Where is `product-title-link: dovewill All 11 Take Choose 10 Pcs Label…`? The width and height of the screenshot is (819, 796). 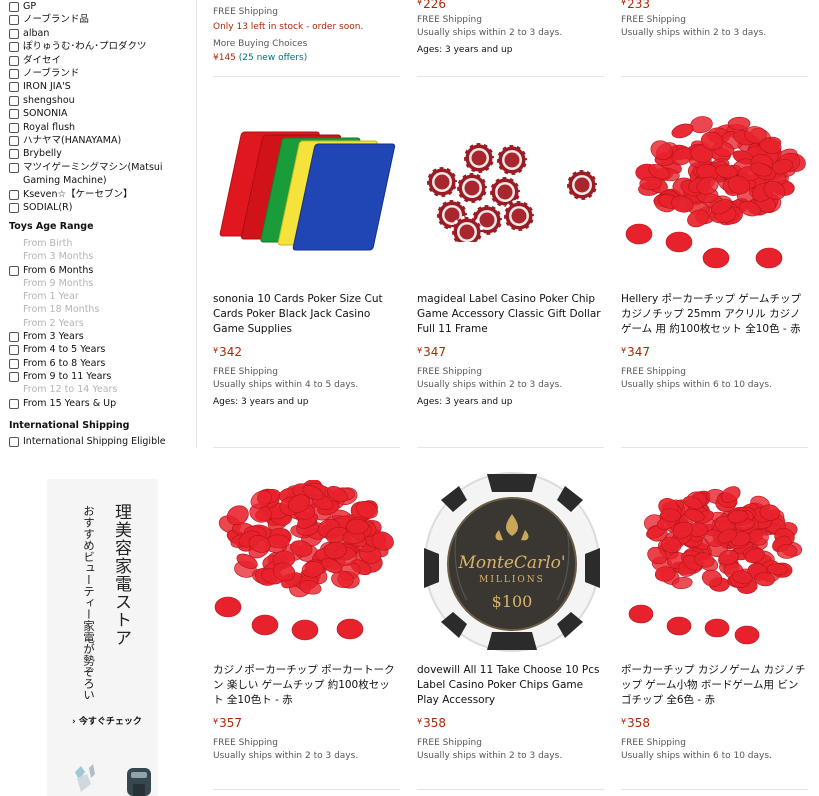 product-title-link: dovewill All 11 Take Choose 10 Pcs Label… is located at coordinates (509, 685).